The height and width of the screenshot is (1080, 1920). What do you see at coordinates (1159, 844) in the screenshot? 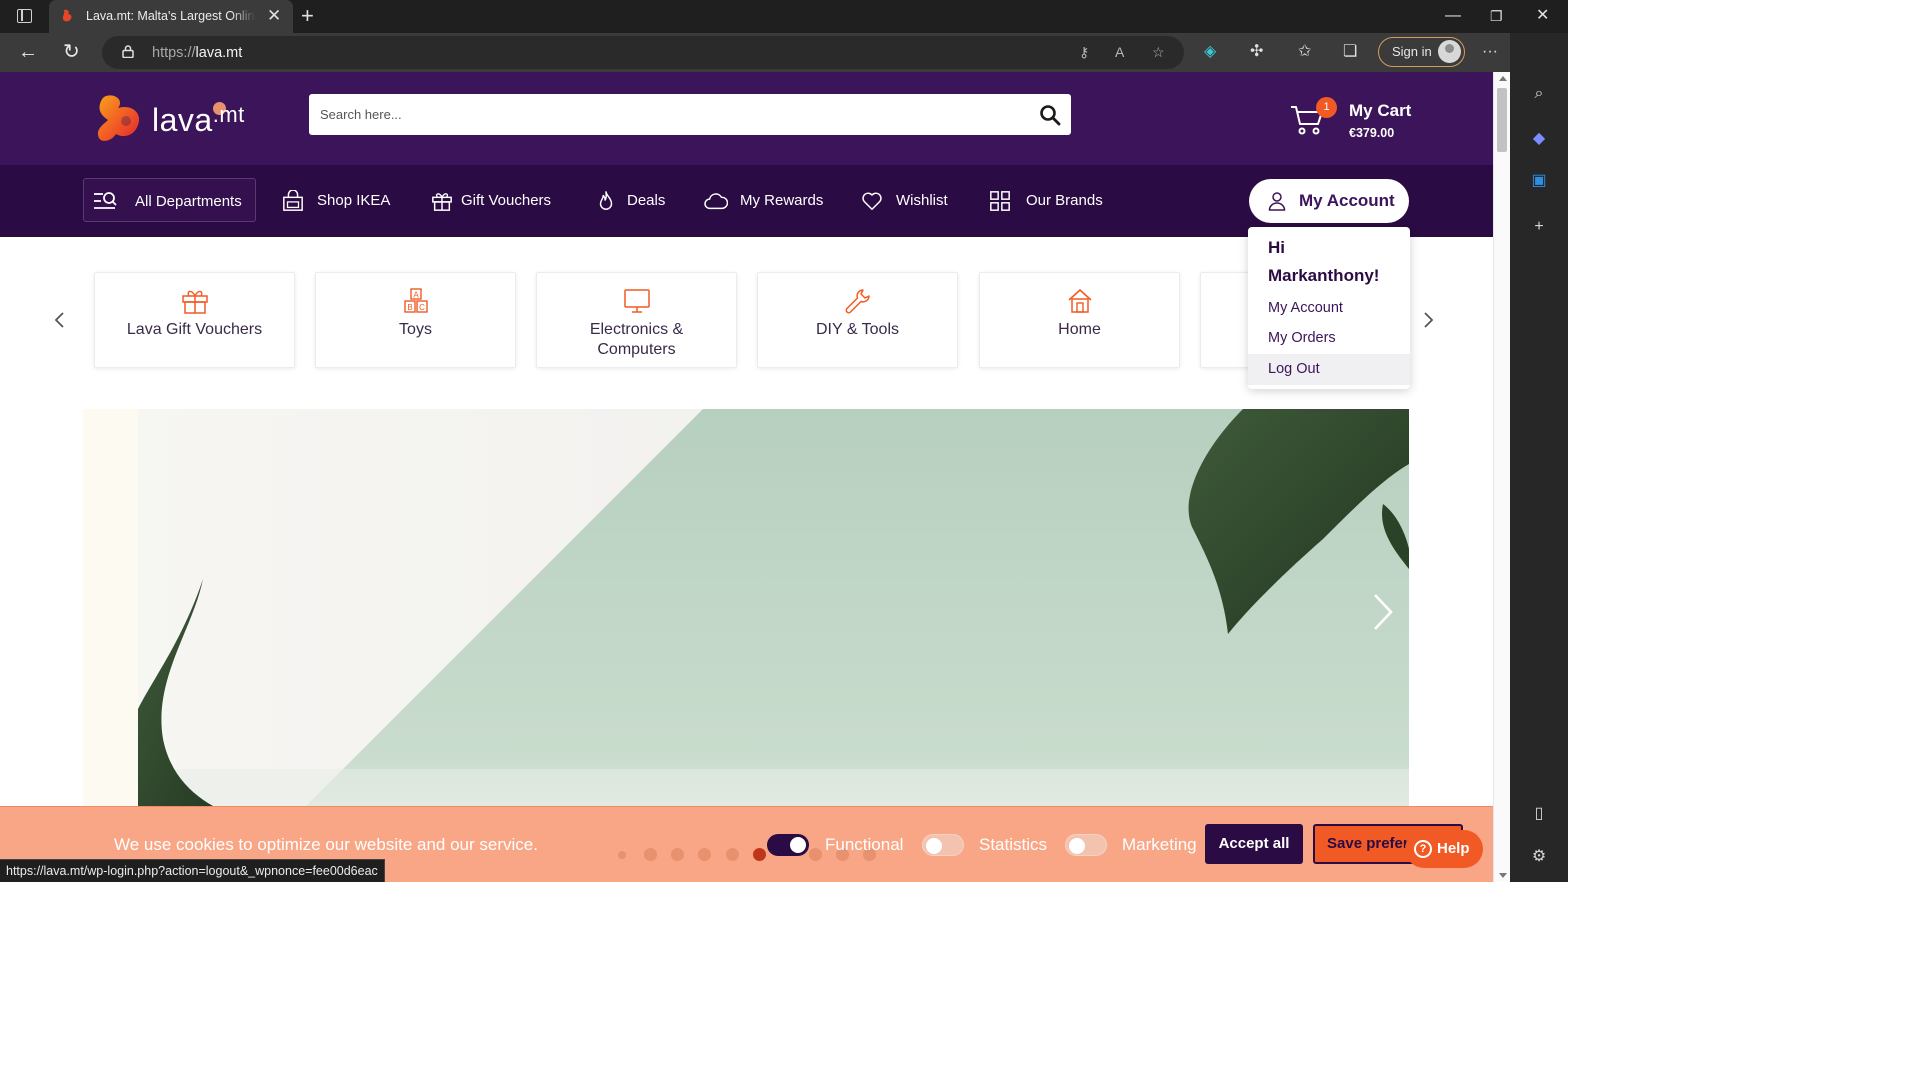
I see `toggle-marketing-label: Marketing` at bounding box center [1159, 844].